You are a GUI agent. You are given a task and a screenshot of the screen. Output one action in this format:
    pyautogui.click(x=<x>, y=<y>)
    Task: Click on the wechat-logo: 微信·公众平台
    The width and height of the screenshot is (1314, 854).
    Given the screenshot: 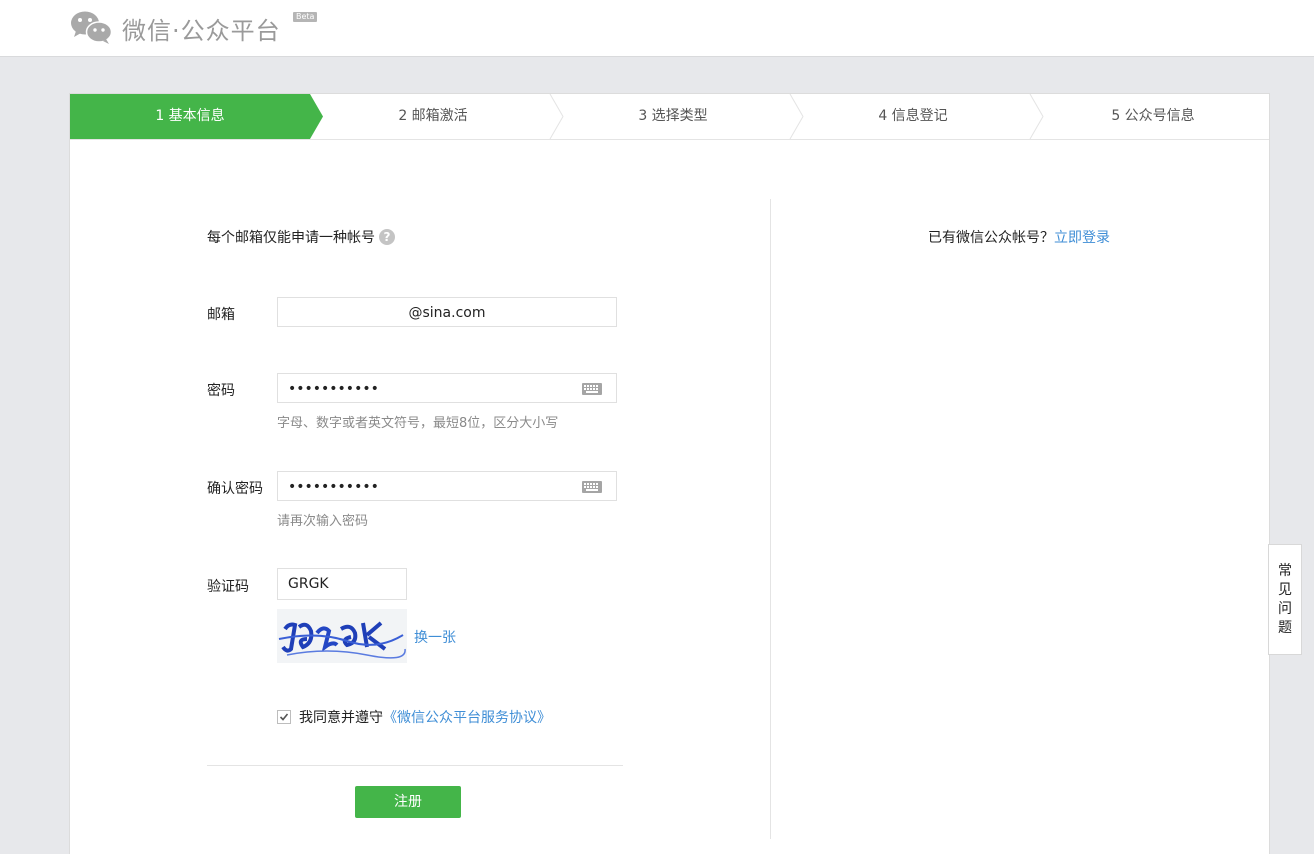 What is the action you would take?
    pyautogui.click(x=175, y=28)
    